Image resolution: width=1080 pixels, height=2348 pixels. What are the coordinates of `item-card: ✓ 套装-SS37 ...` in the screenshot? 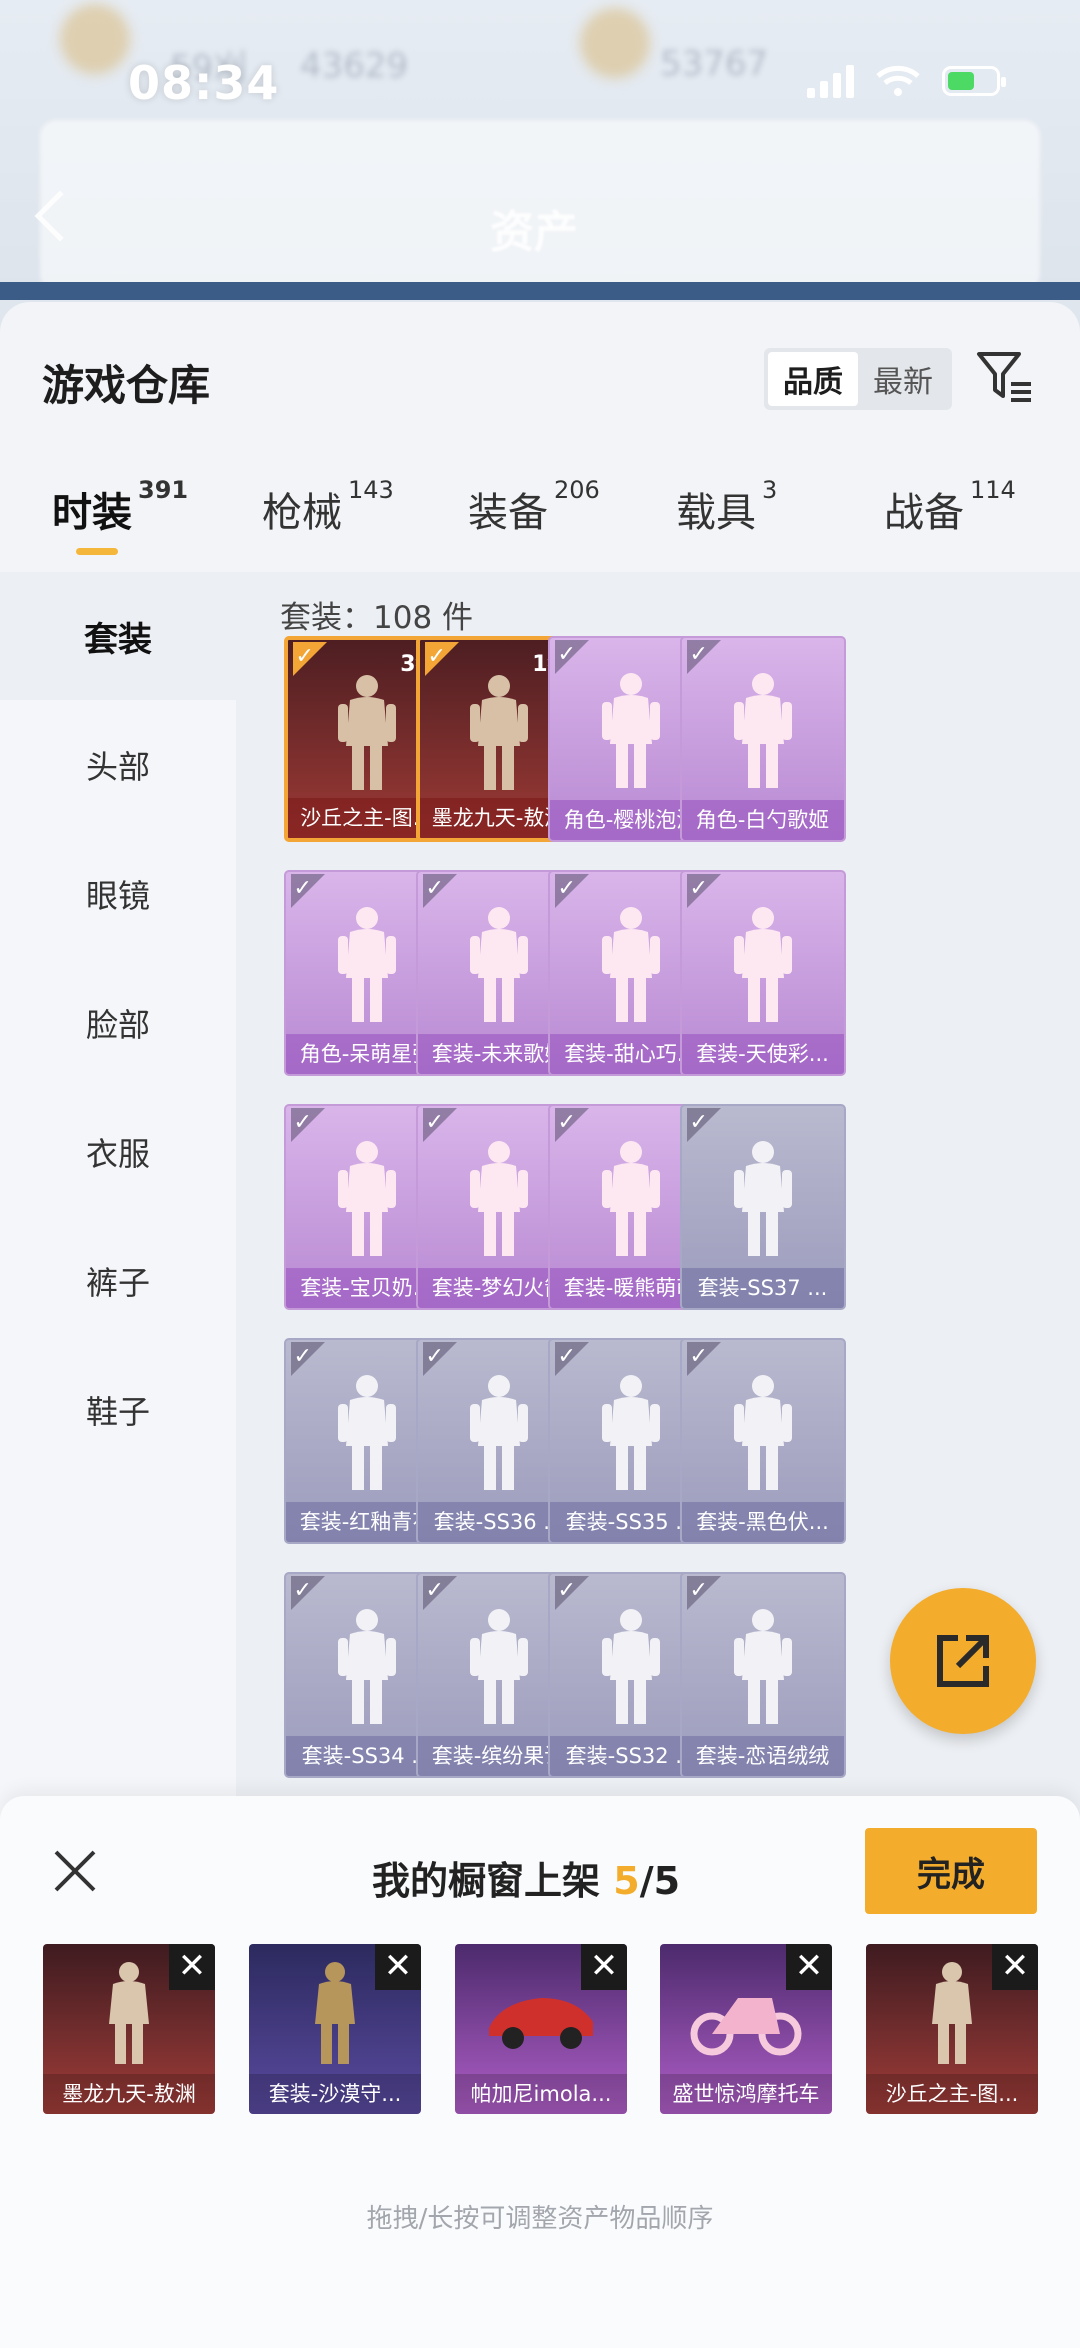 It's located at (762, 1207).